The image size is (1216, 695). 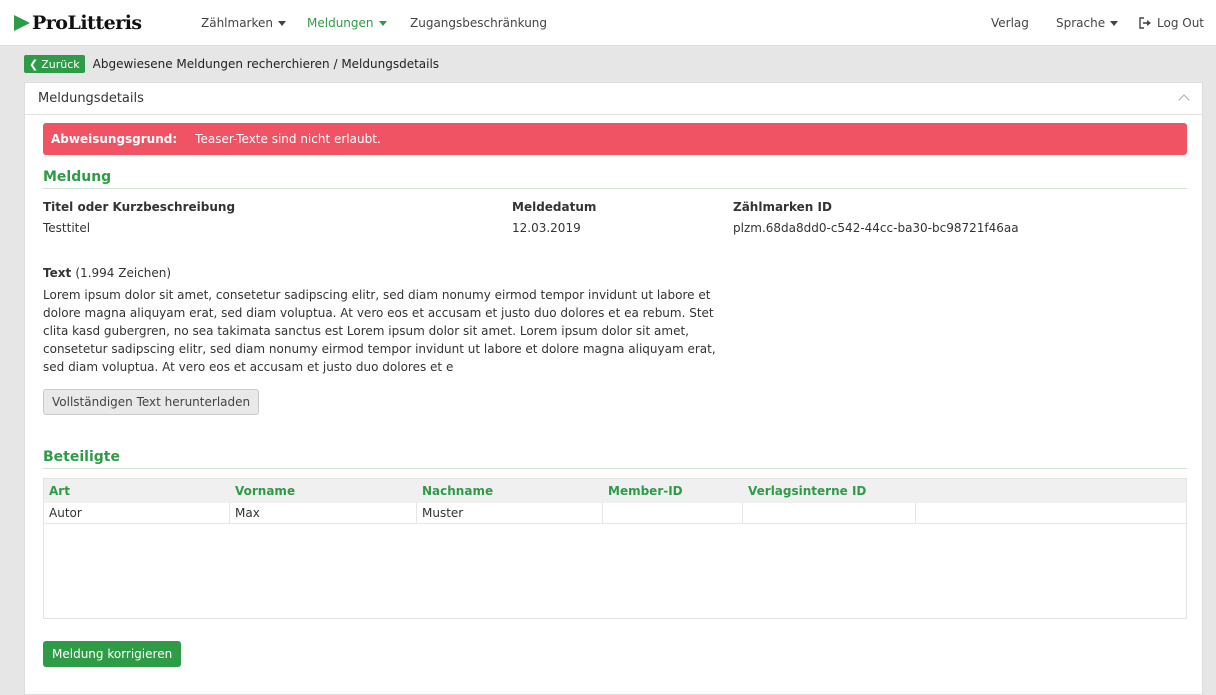 What do you see at coordinates (67, 228) in the screenshot?
I see `titel-value: Testtitel` at bounding box center [67, 228].